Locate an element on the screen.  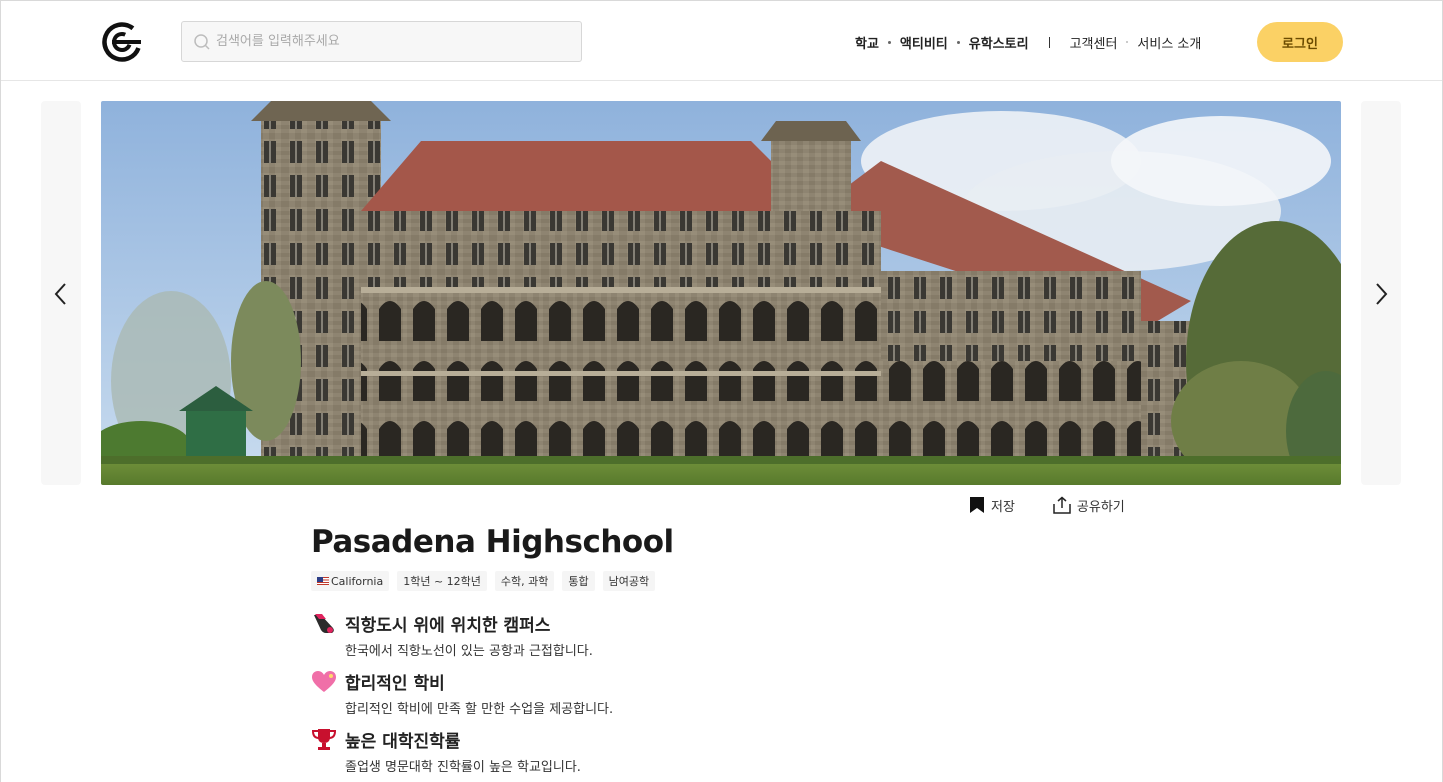
login-button: 로그인 is located at coordinates (1300, 42).